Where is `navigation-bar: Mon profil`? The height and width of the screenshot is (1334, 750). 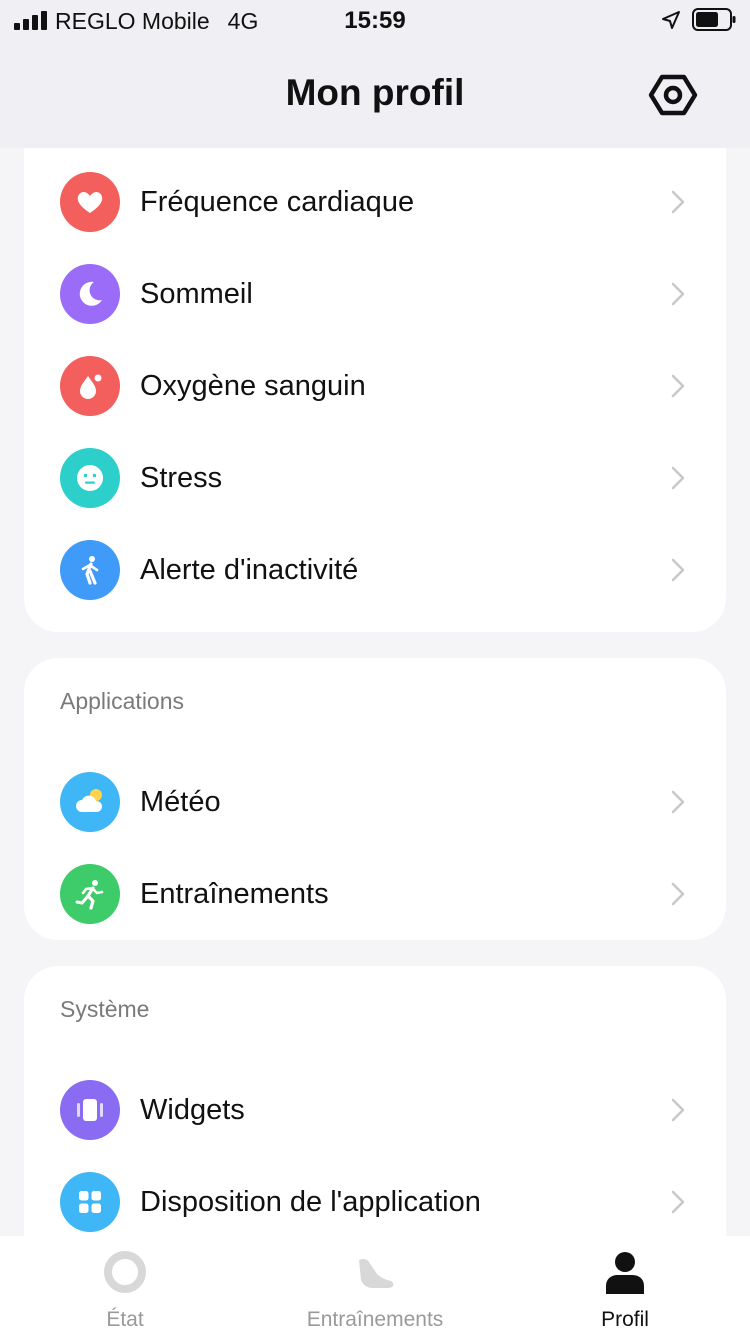
navigation-bar: Mon profil is located at coordinates (375, 95).